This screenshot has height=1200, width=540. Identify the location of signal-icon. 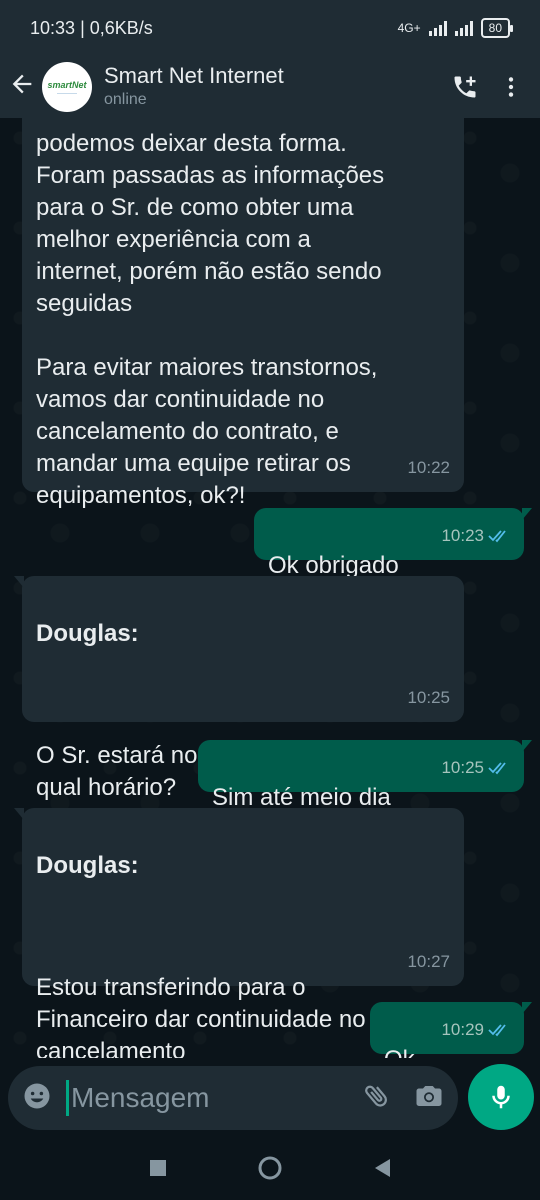
(437, 28).